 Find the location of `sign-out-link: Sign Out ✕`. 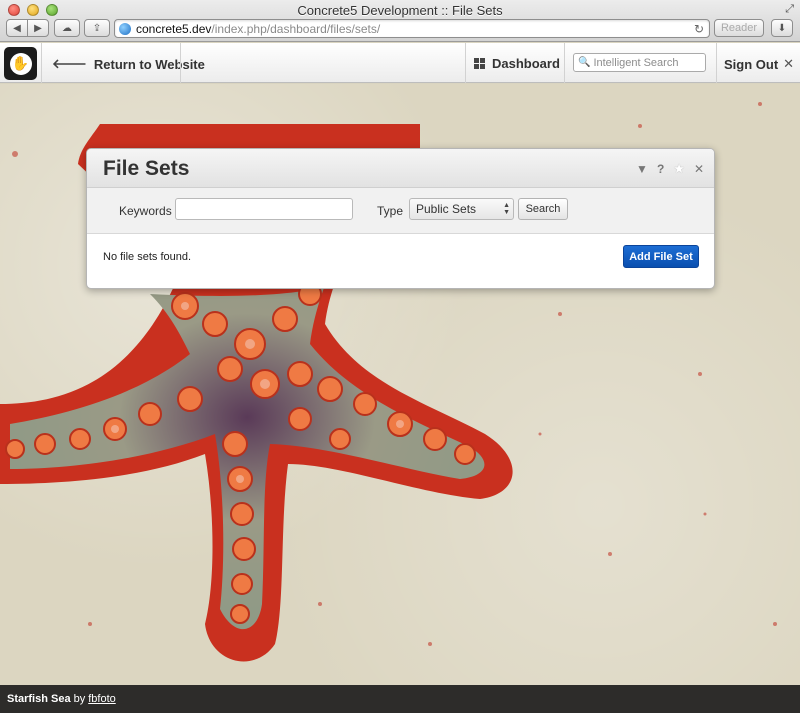

sign-out-link: Sign Out ✕ is located at coordinates (759, 64).